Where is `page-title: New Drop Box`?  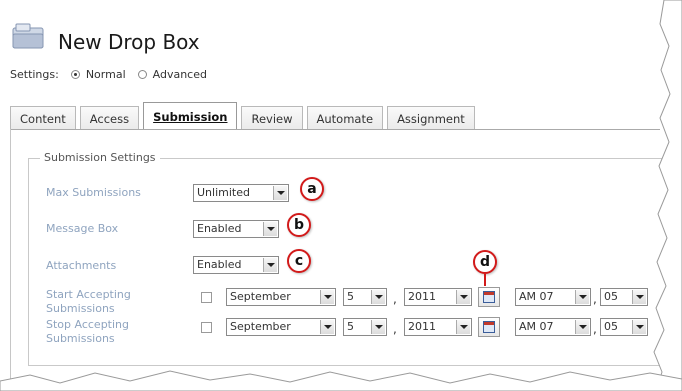
page-title: New Drop Box is located at coordinates (129, 42).